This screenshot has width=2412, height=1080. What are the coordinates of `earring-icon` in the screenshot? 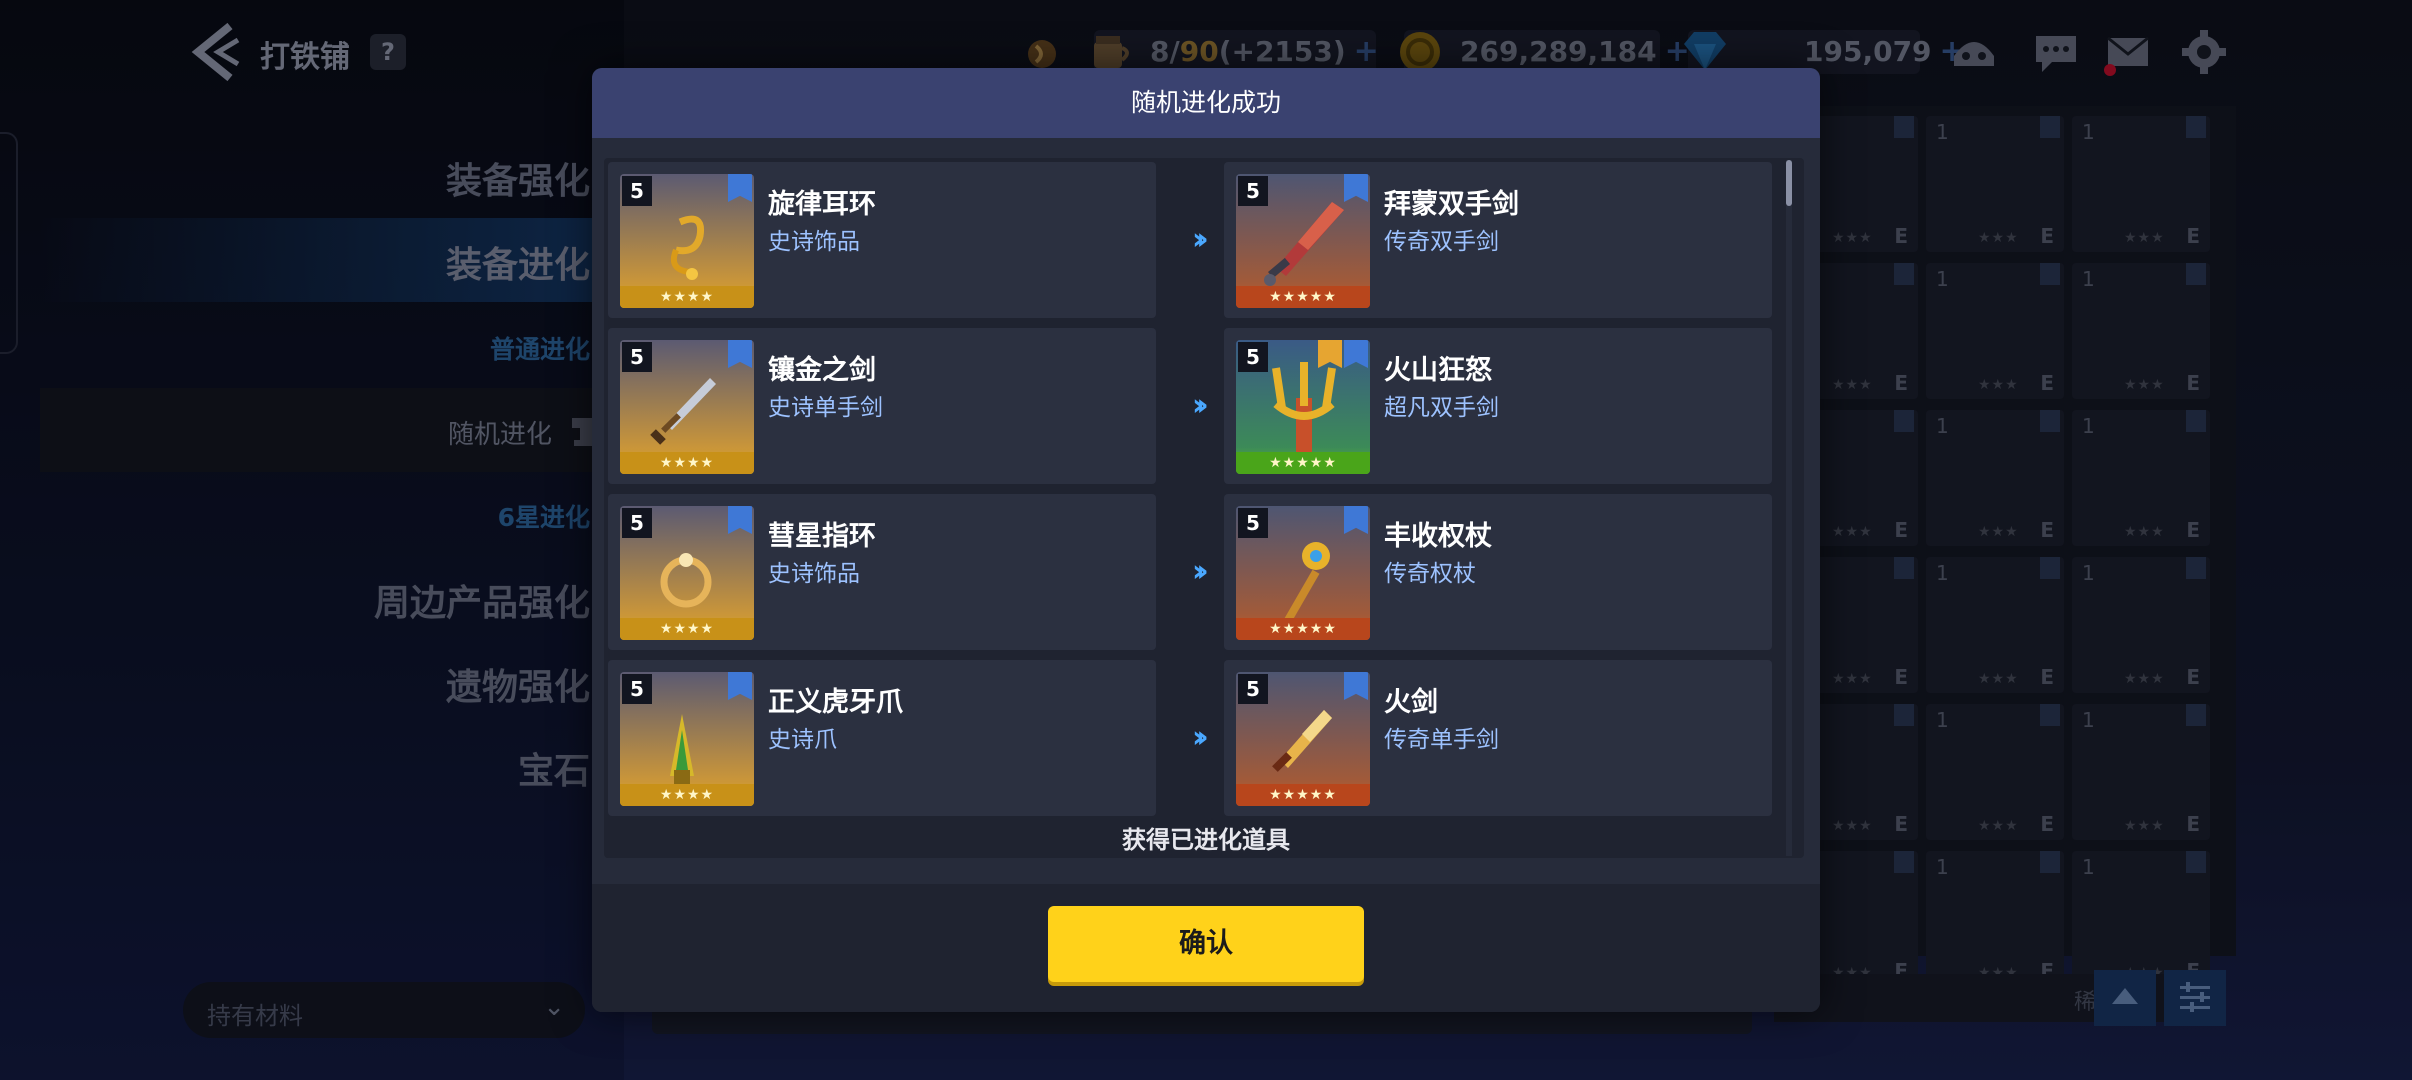 It's located at (687, 247).